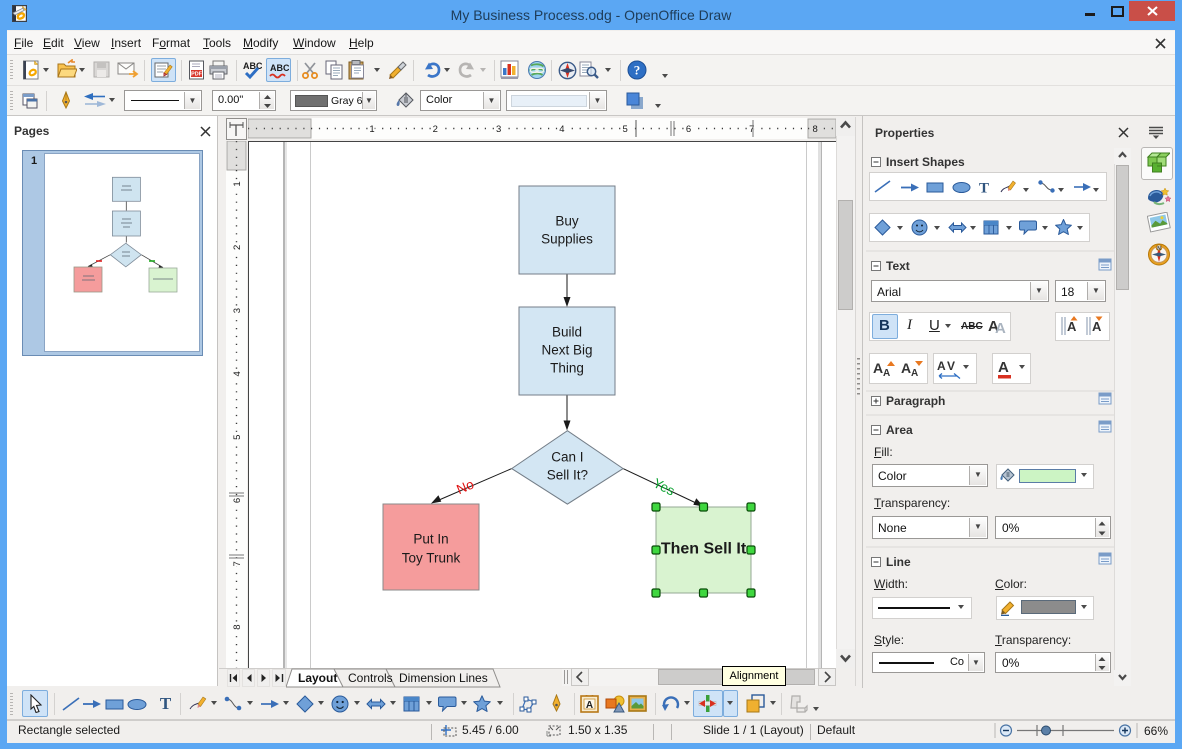 This screenshot has width=1182, height=749. I want to click on svg-text: N, so click(1159, 249).